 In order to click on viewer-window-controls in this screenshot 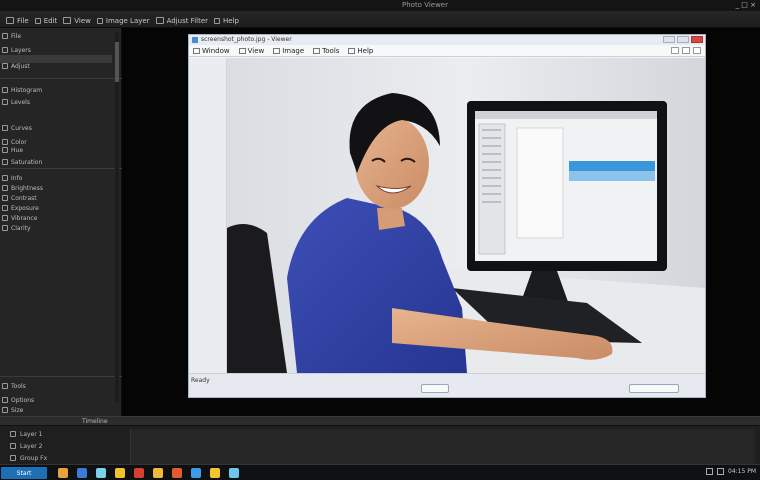, I will do `click(683, 39)`.